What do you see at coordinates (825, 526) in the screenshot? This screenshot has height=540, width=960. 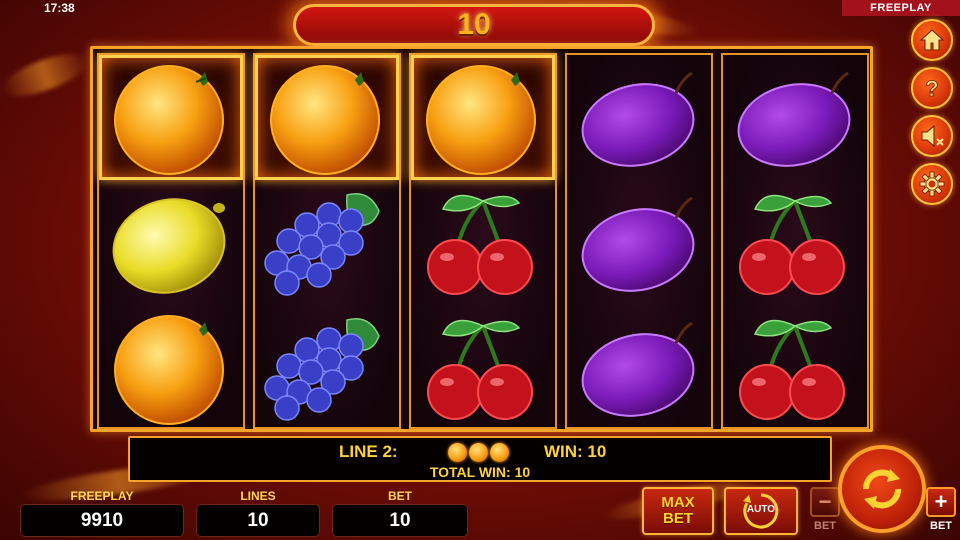 I see `bet-decrease-label: BET` at bounding box center [825, 526].